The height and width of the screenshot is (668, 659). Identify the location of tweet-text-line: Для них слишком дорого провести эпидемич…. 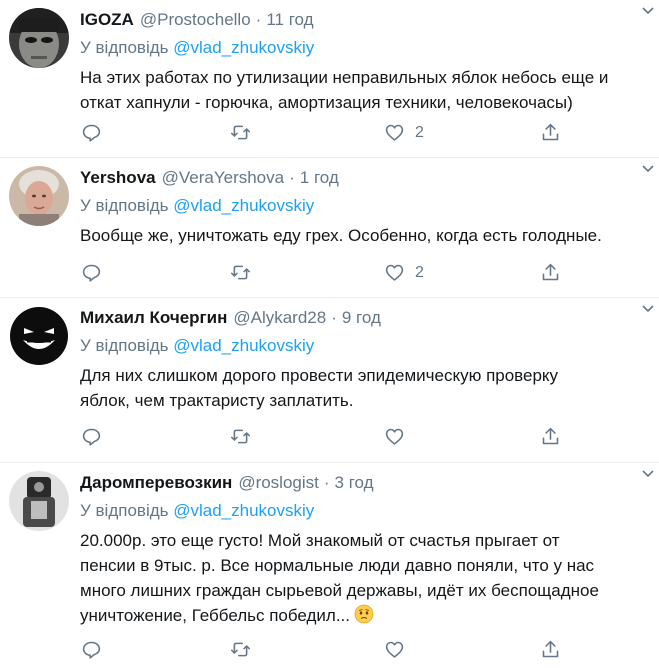
(319, 375).